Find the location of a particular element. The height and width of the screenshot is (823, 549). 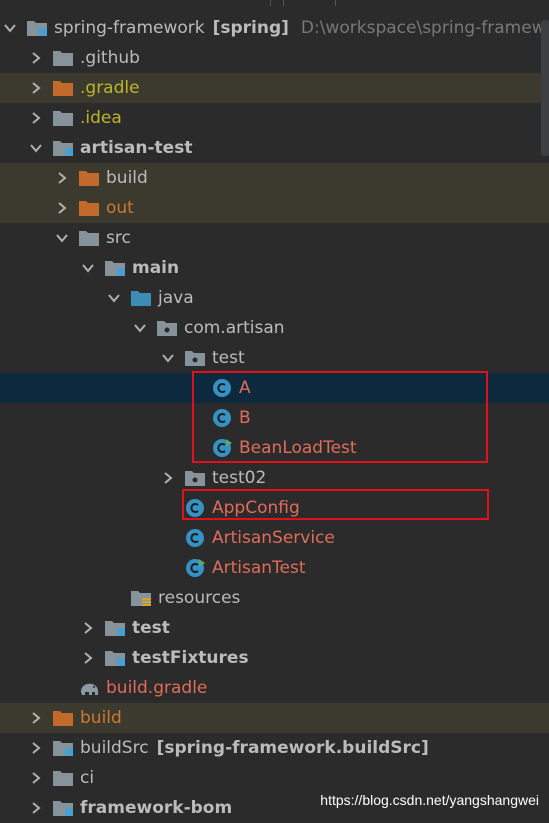

tree-label-root: spring-framework is located at coordinates (129, 28).